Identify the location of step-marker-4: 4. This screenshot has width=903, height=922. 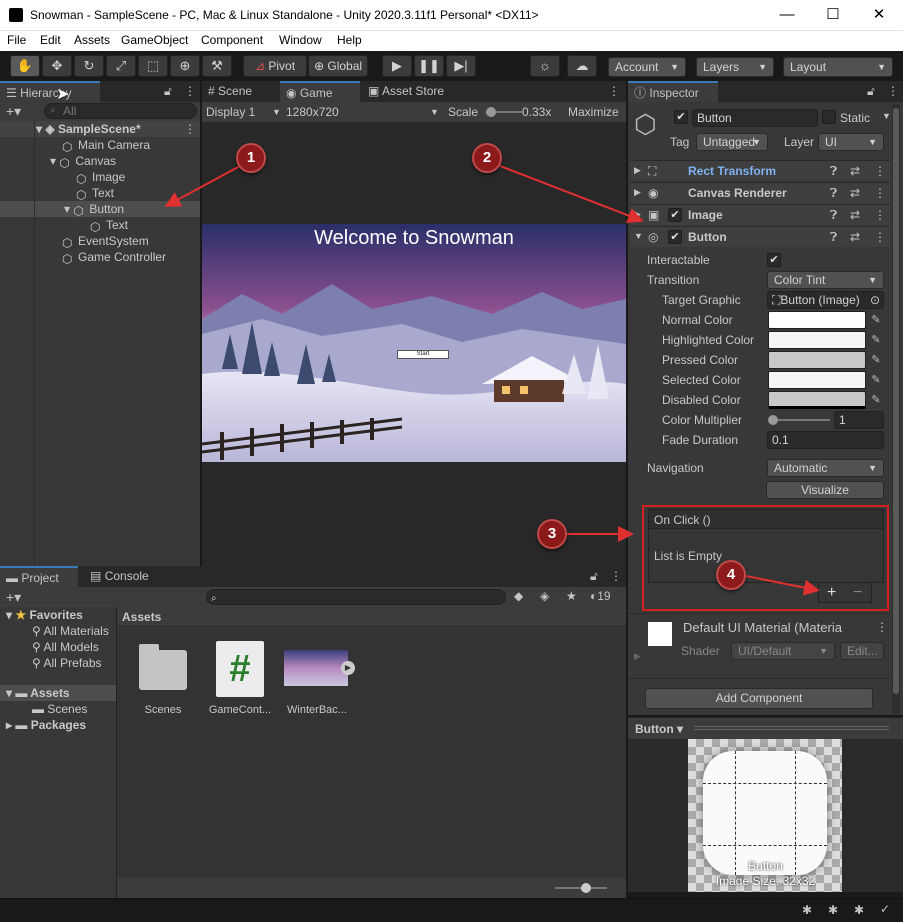
(731, 575).